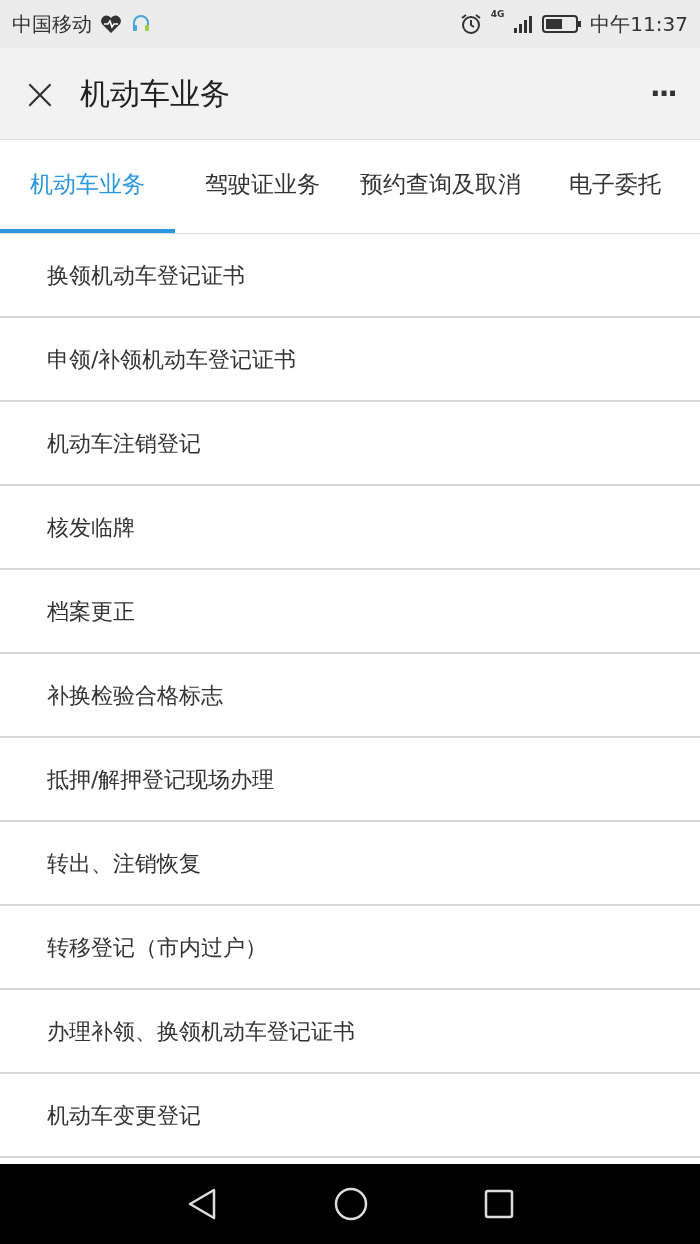 This screenshot has height=1244, width=700. What do you see at coordinates (499, 1204) in the screenshot?
I see `recents-icon` at bounding box center [499, 1204].